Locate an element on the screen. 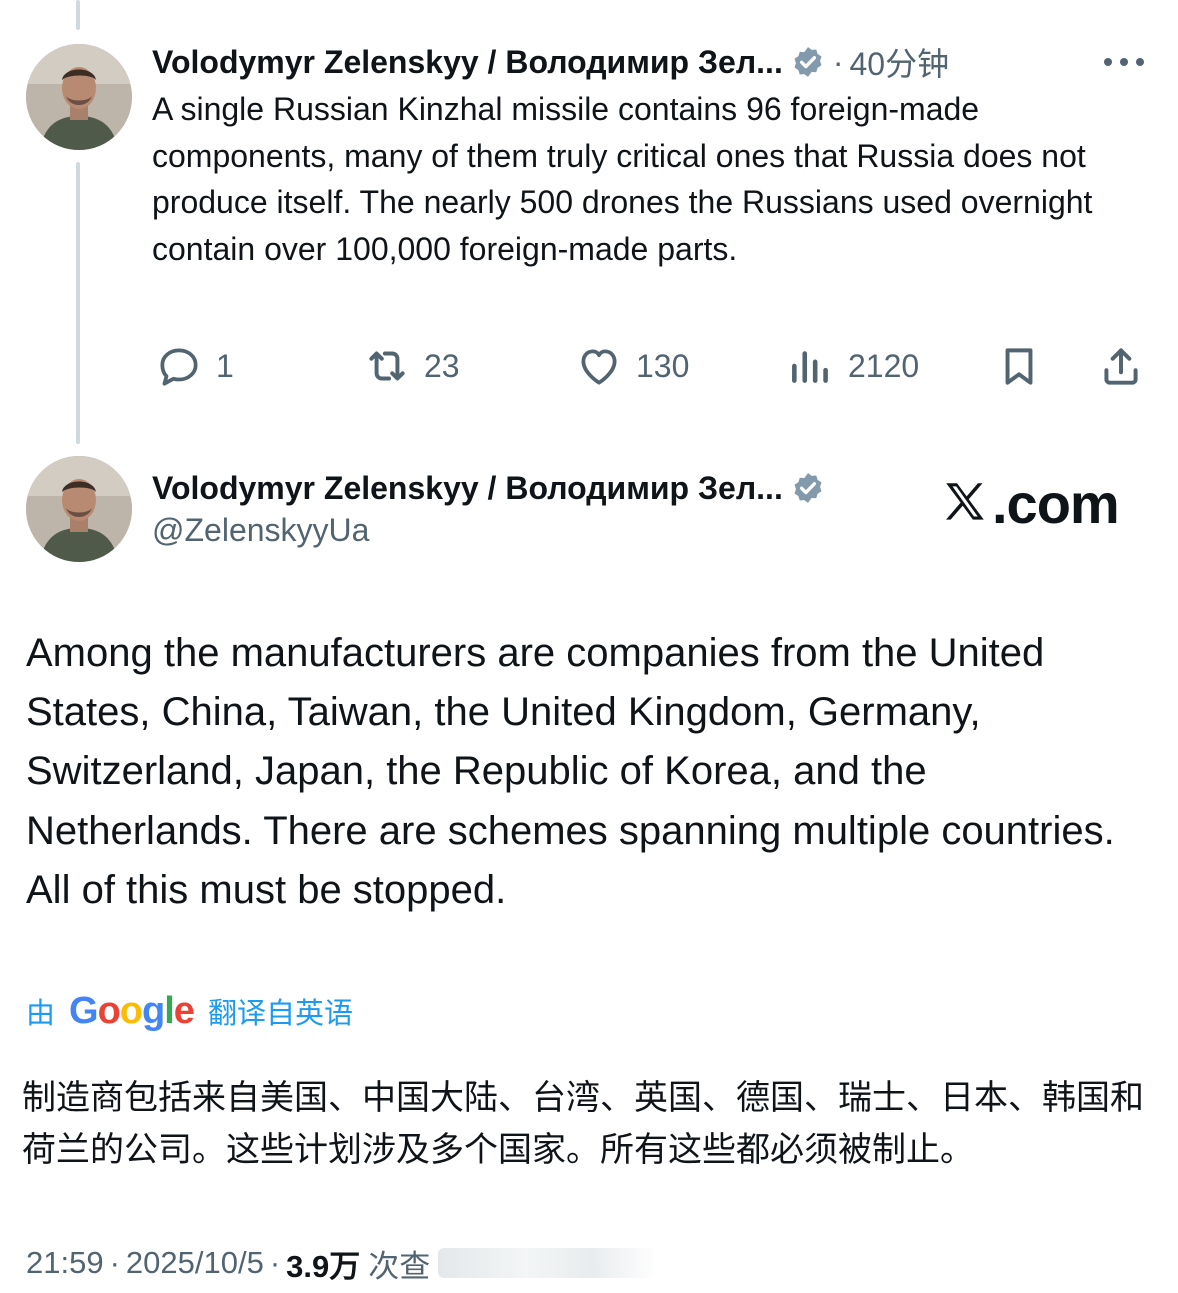  thread-line is located at coordinates (78, 303).